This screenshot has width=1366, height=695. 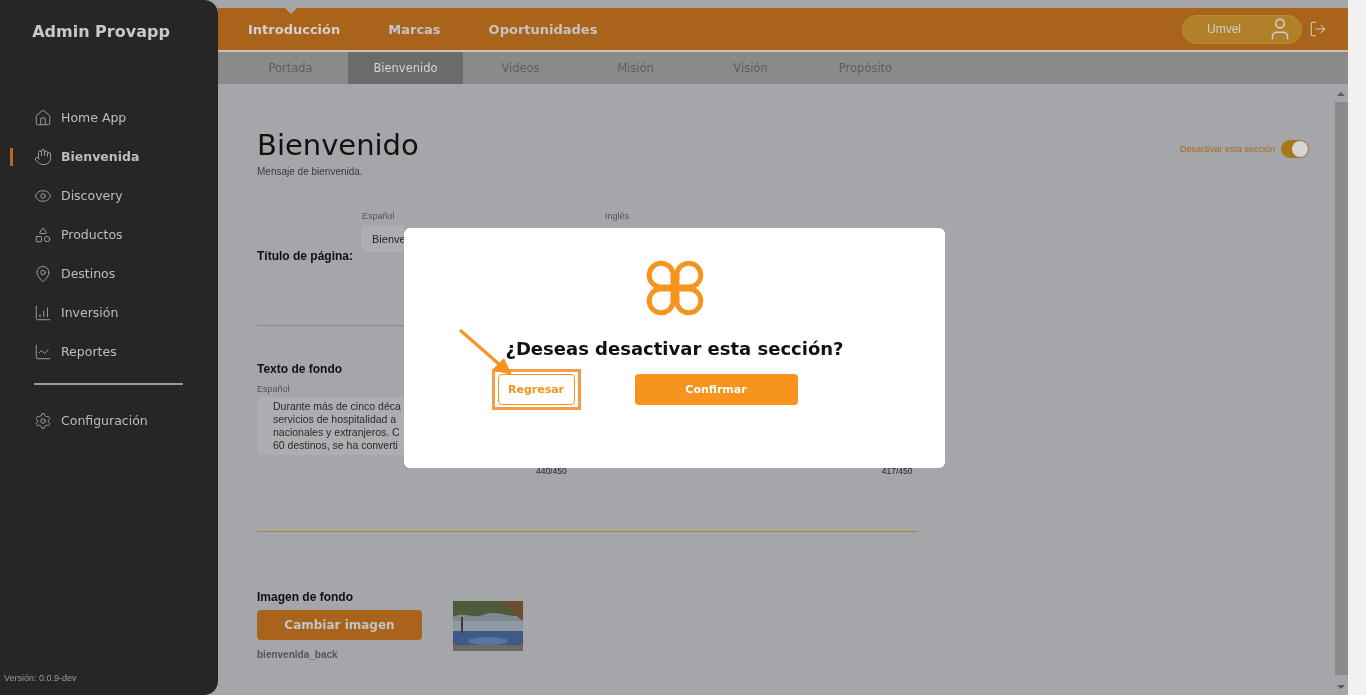 I want to click on field-label: Título de página:, so click(x=305, y=256).